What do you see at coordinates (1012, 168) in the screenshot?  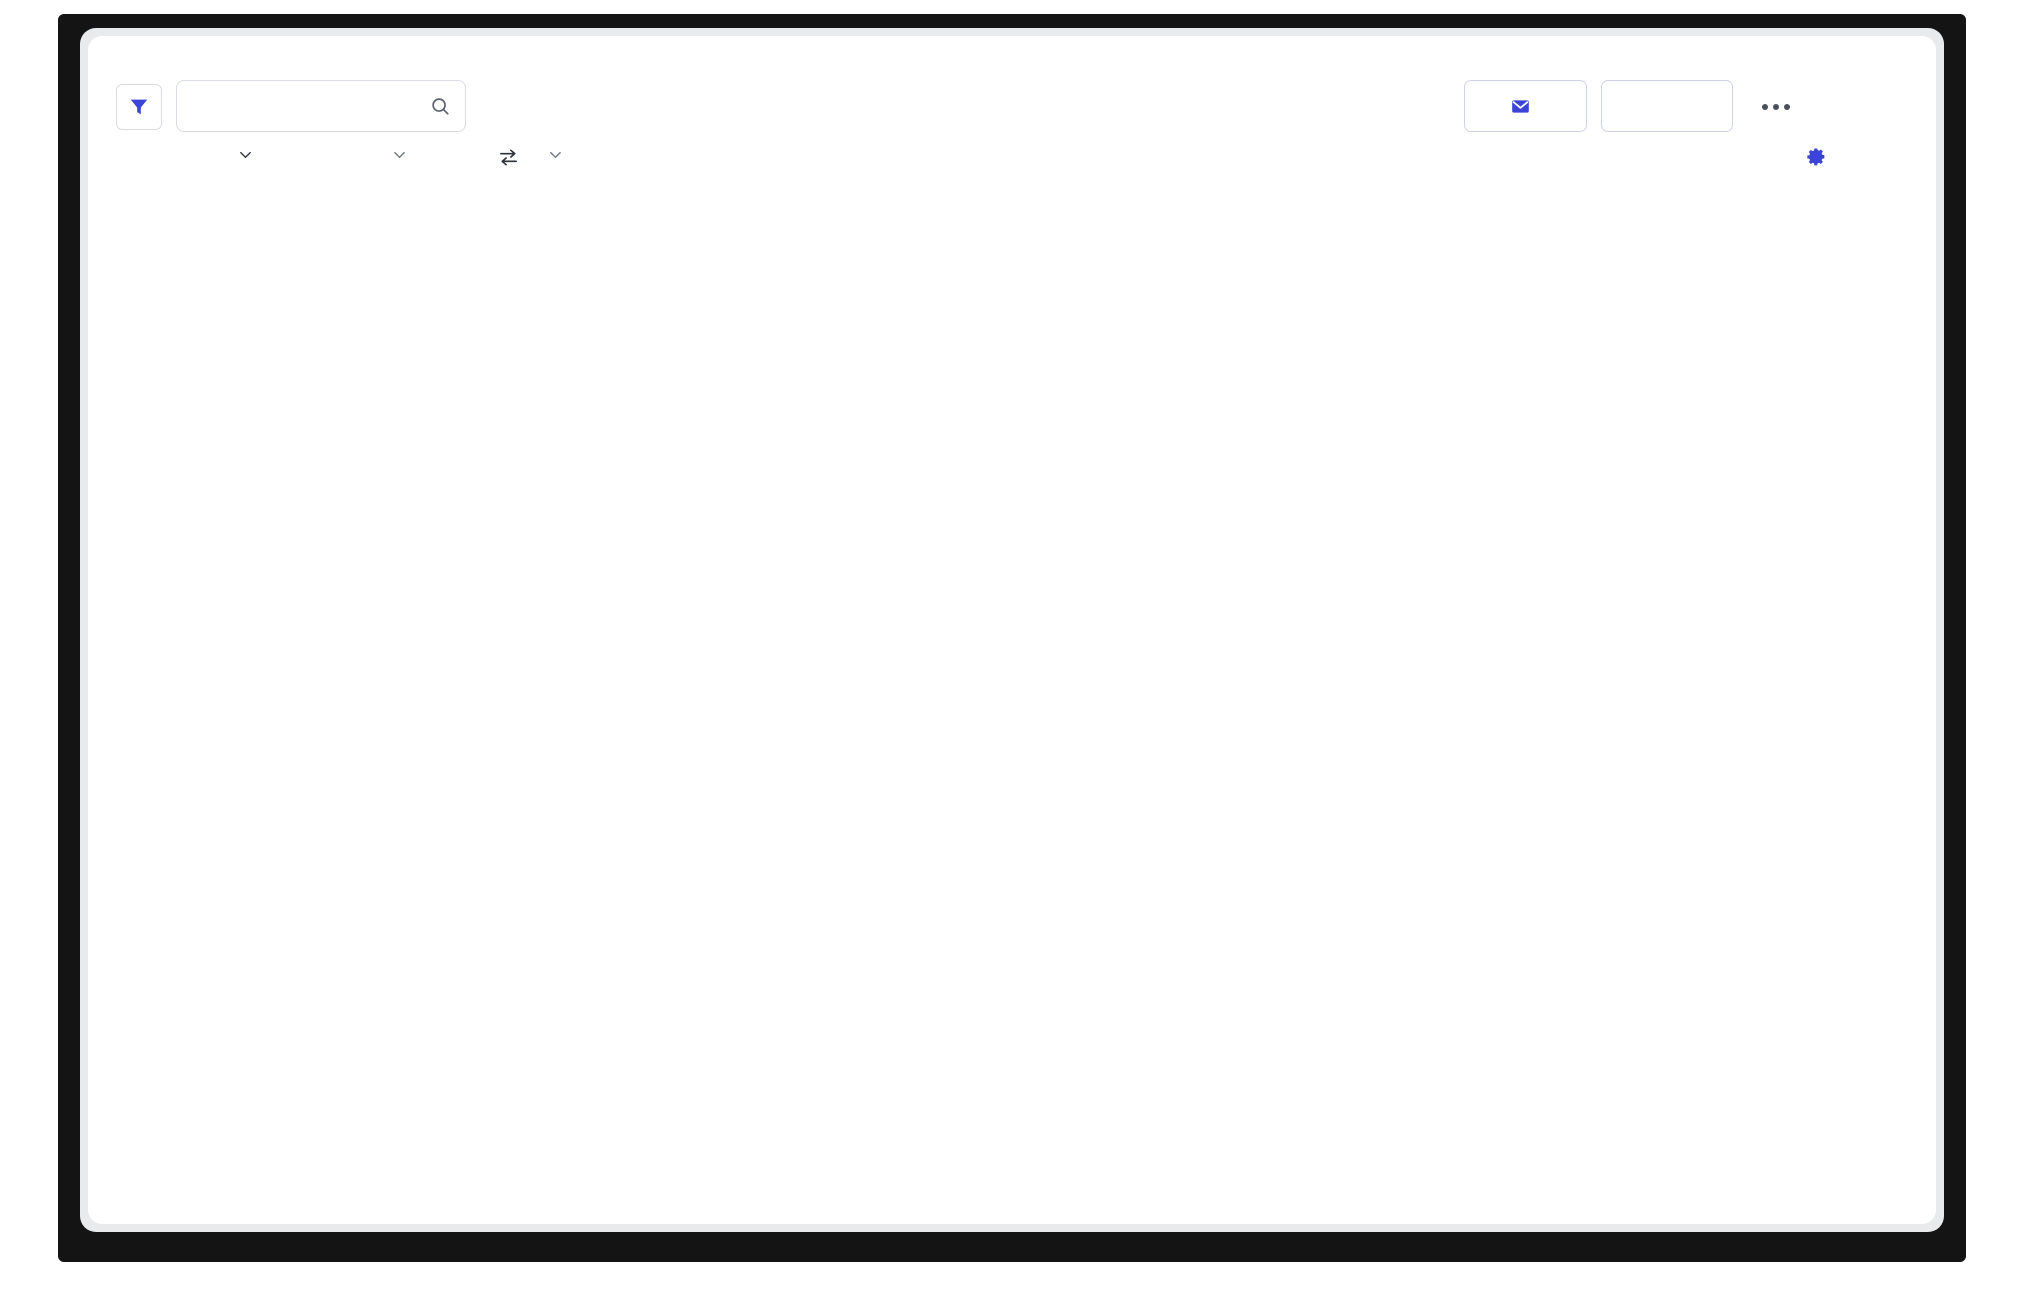 I see `filter-row` at bounding box center [1012, 168].